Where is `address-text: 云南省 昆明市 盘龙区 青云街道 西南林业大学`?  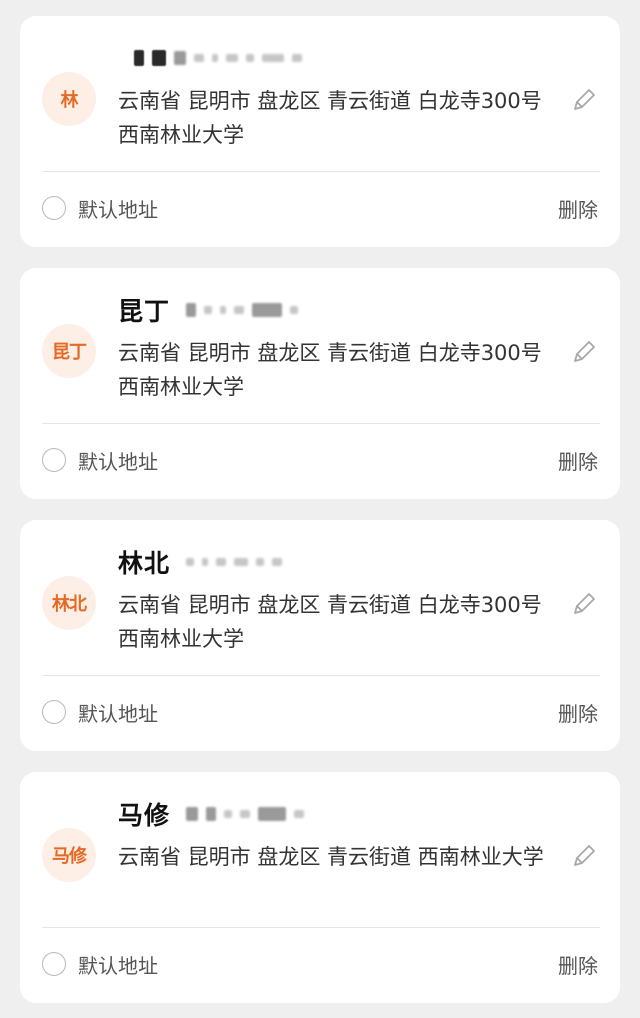
address-text: 云南省 昆明市 盘龙区 青云街道 西南林业大学 is located at coordinates (331, 857).